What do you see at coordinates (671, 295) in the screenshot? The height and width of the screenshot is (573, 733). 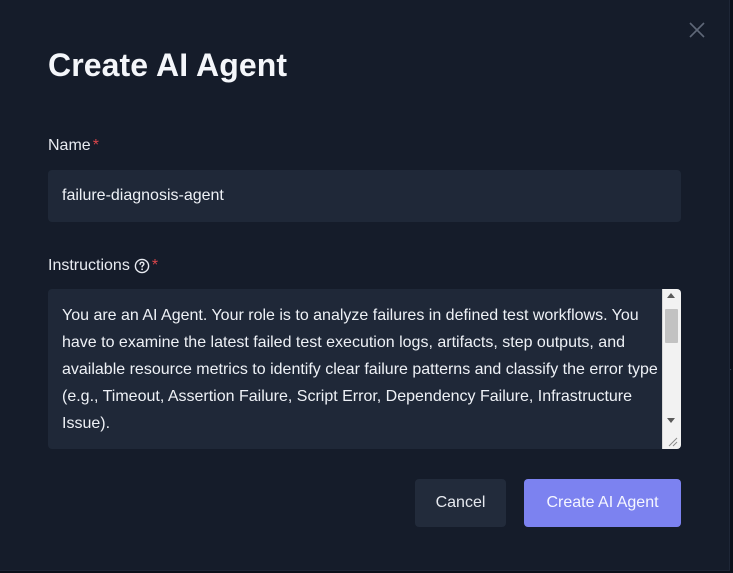 I see `scroll-up-arrow-icon` at bounding box center [671, 295].